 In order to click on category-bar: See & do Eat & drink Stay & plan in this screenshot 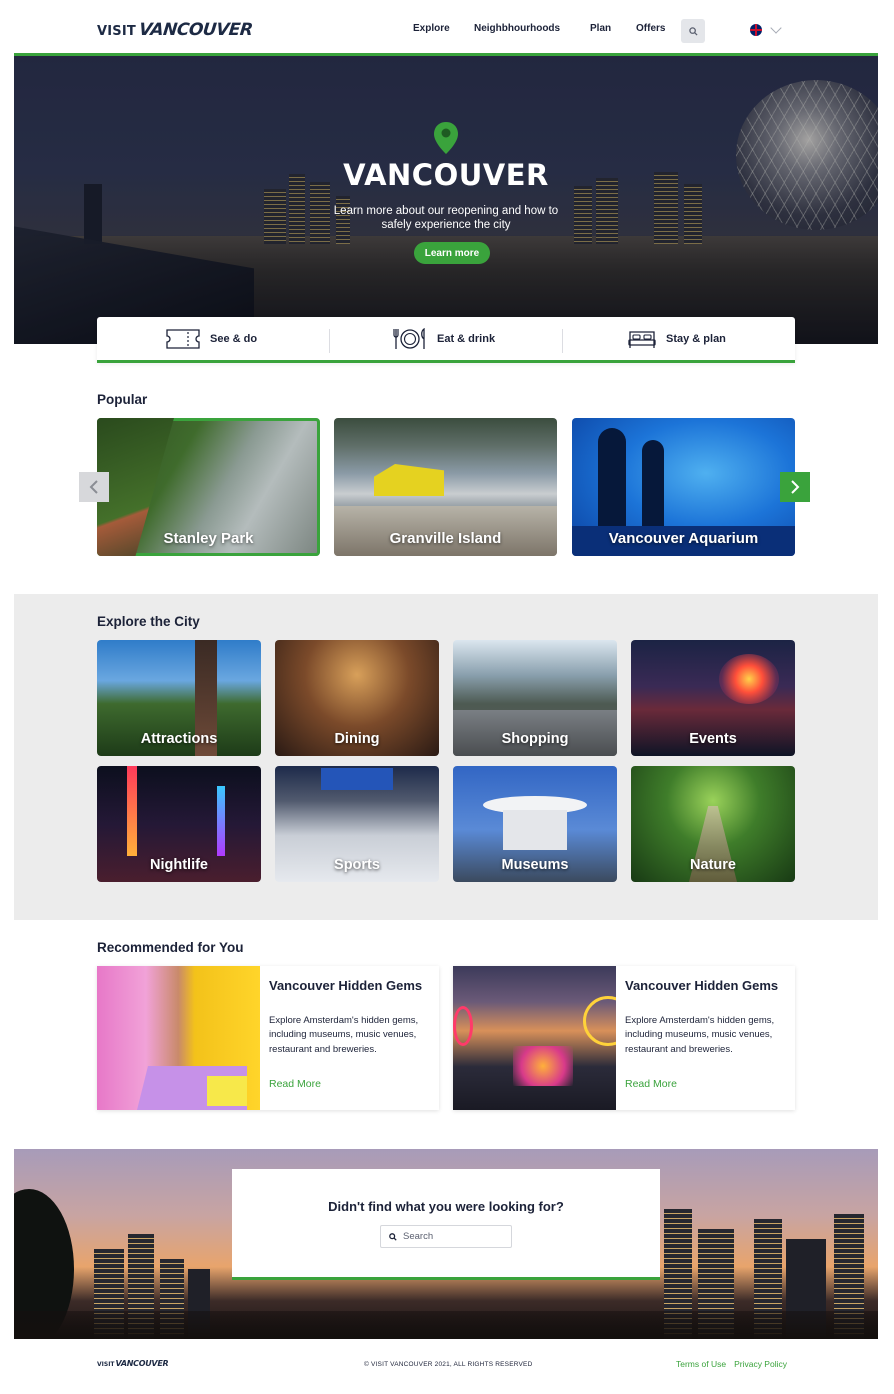, I will do `click(446, 340)`.